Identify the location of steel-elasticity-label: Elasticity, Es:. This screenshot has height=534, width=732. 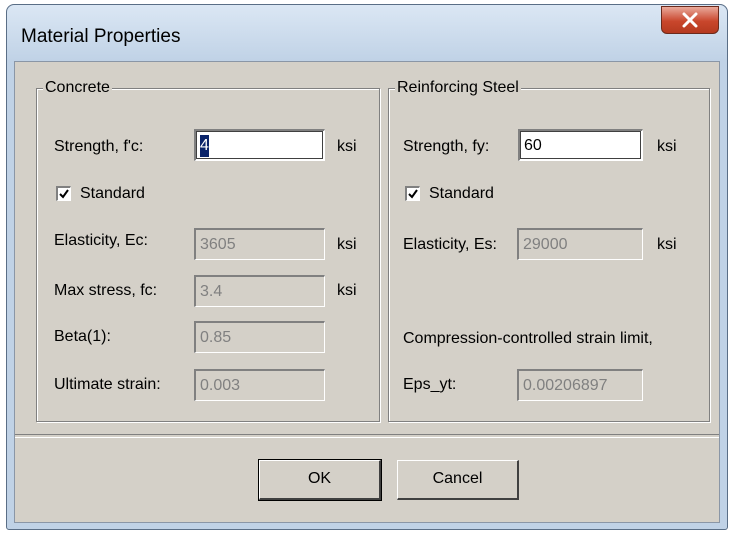
(450, 244).